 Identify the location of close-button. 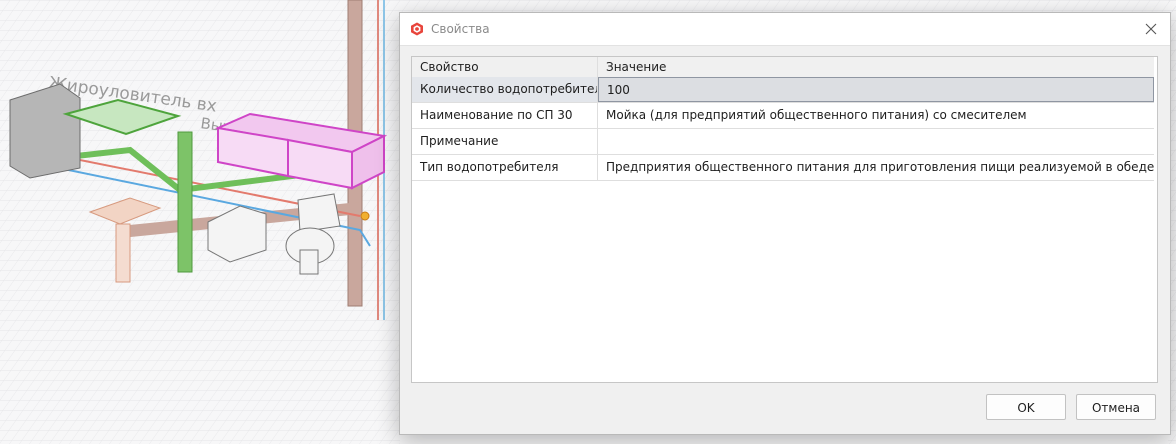
(1151, 29).